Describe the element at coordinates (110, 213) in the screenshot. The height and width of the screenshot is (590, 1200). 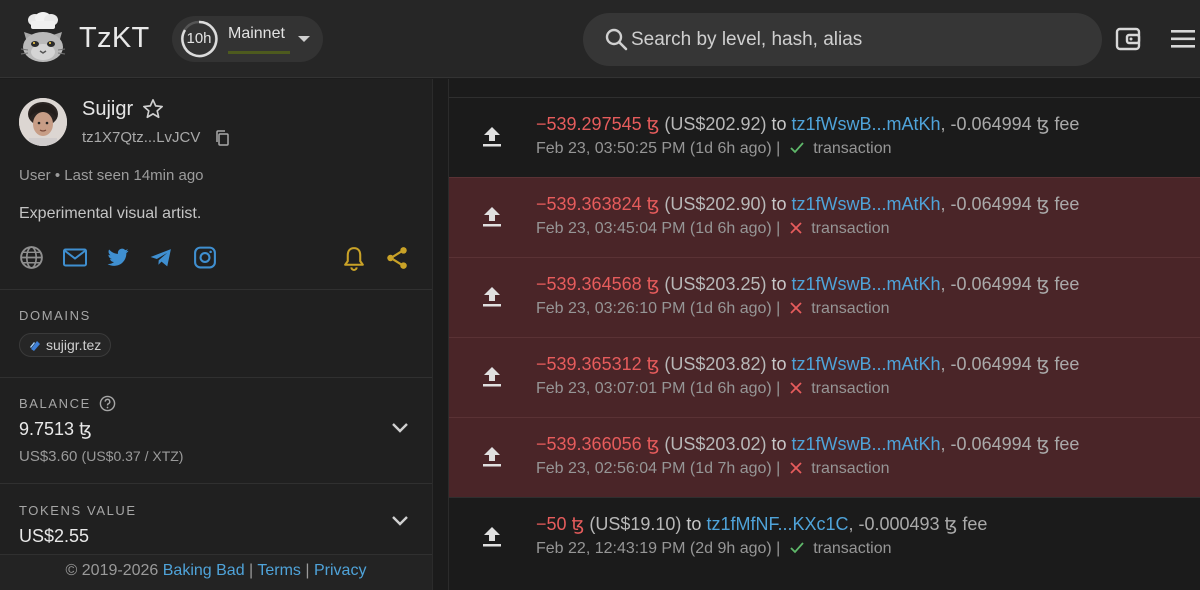
I see `account-bio: Experimental visual artist.` at that location.